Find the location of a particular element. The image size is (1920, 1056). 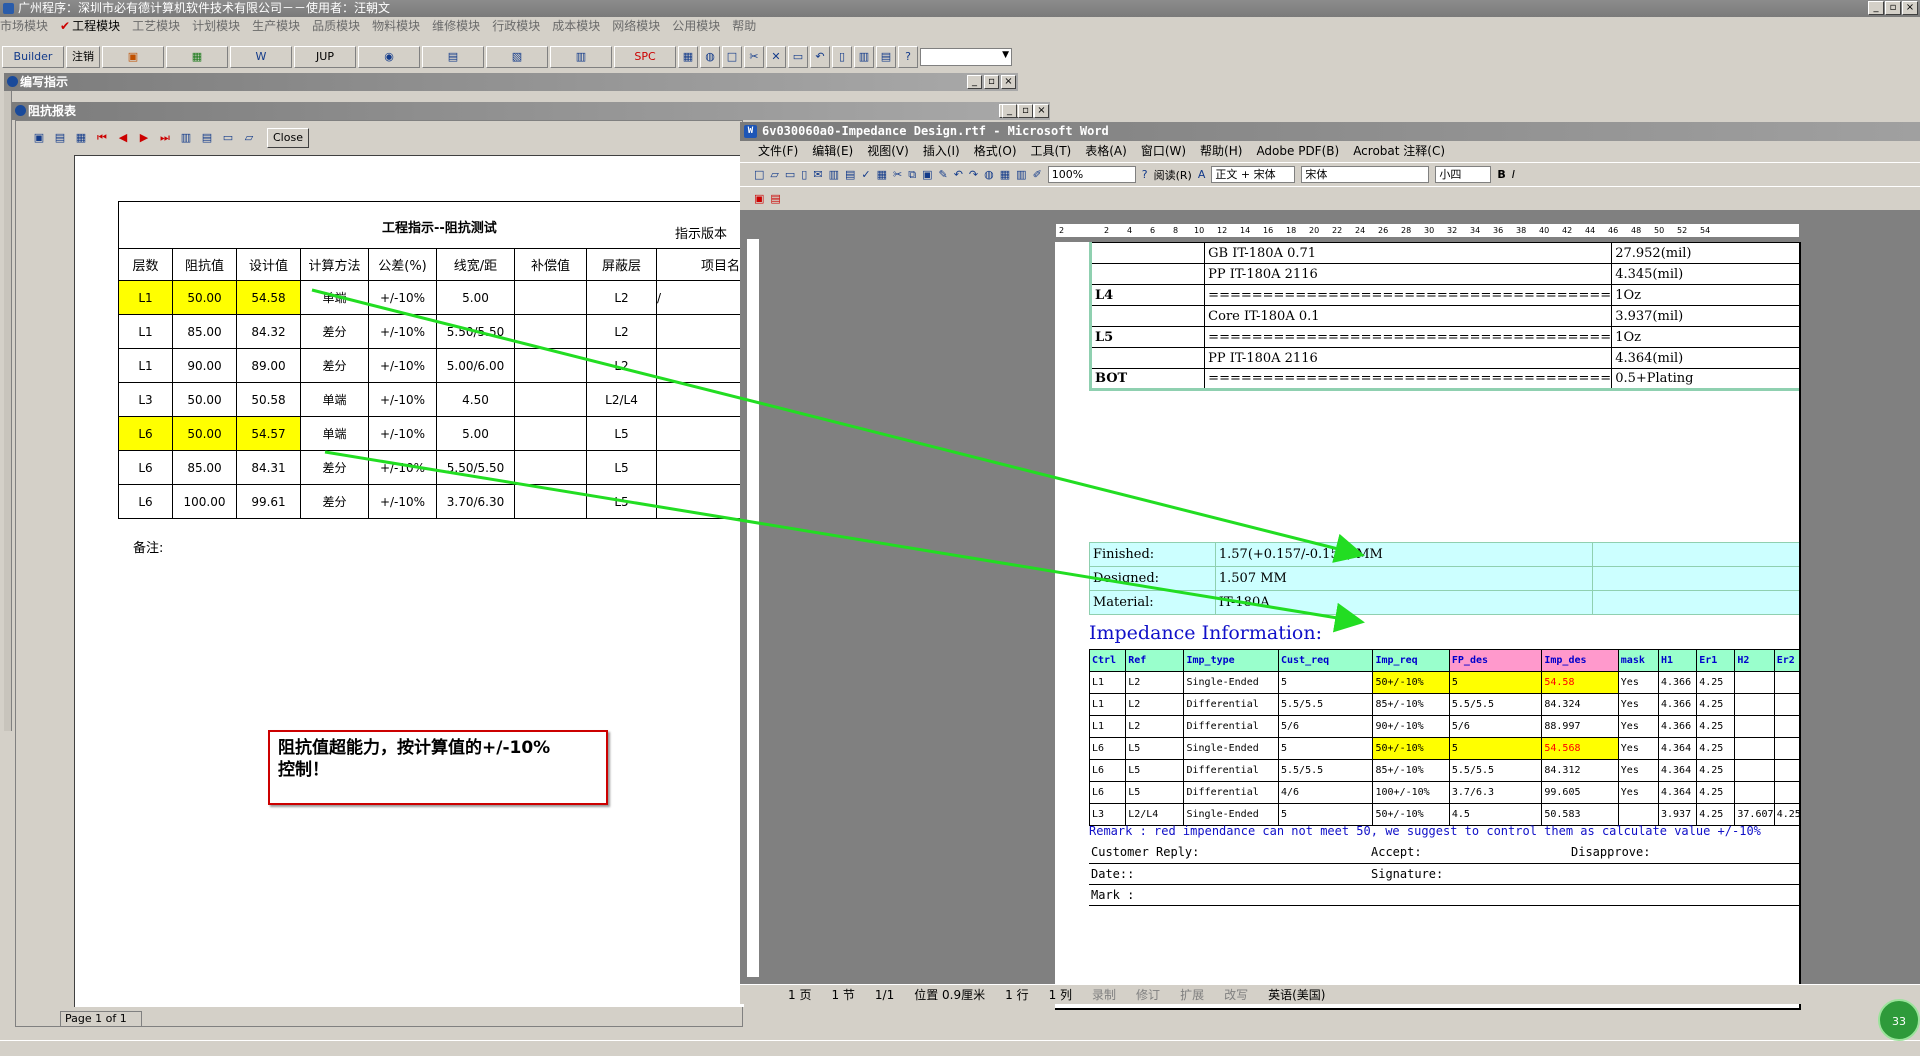

word-menu-tools: 工具(T) is located at coordinates (1051, 151).